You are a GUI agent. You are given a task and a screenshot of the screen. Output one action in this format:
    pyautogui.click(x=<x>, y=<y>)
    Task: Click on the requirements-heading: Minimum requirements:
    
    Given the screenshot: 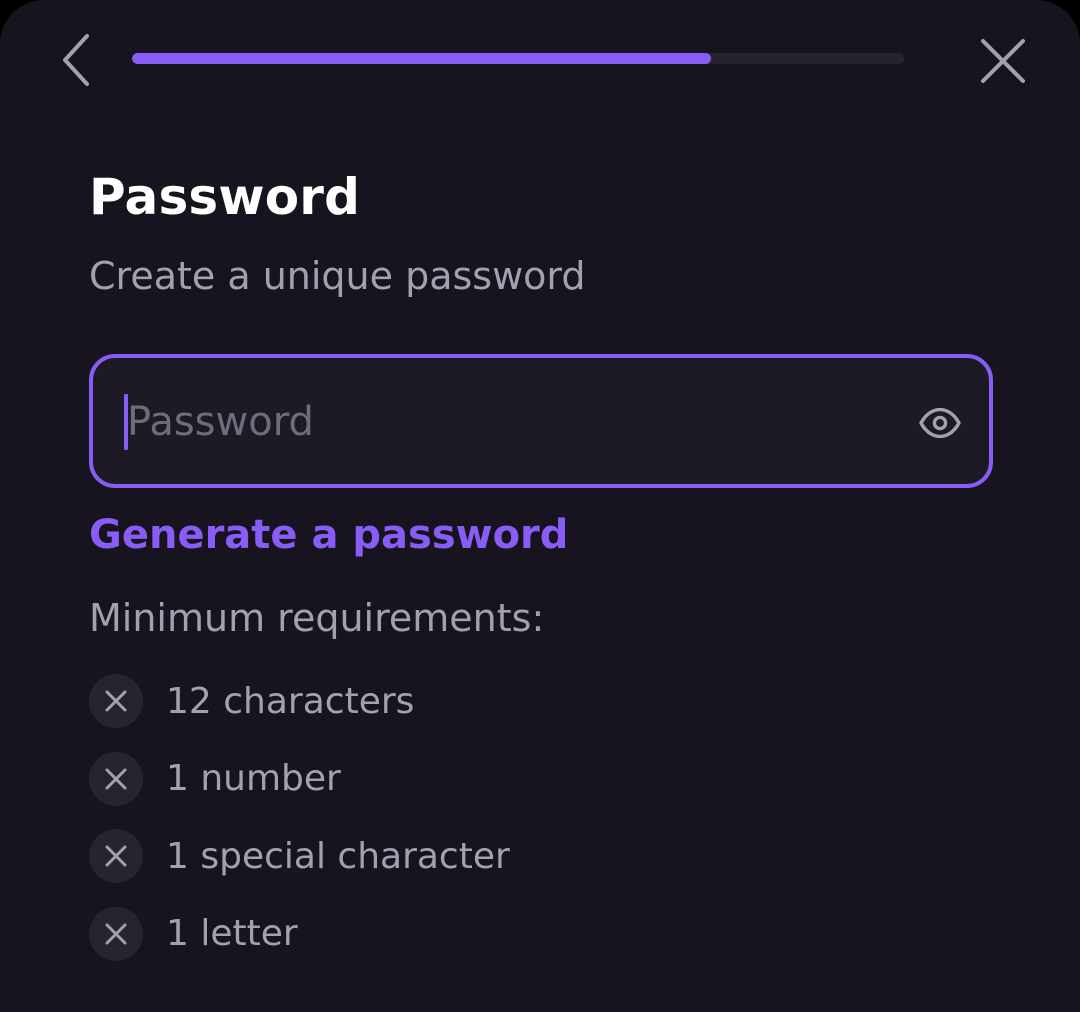 What is the action you would take?
    pyautogui.click(x=317, y=618)
    